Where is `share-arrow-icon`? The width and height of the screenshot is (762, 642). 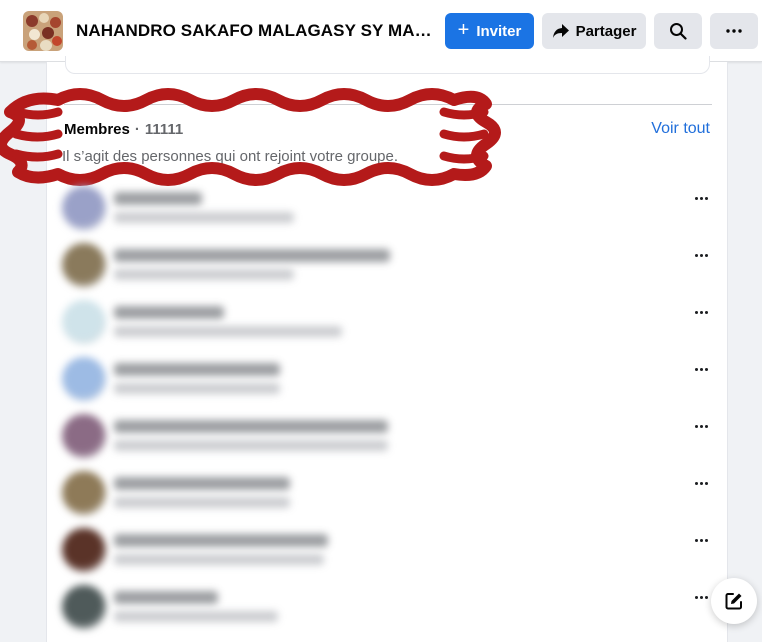 share-arrow-icon is located at coordinates (560, 31).